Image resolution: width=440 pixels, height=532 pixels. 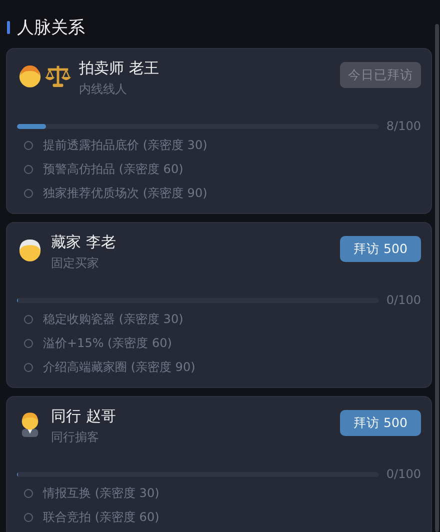 I want to click on perk-text: 提前透露拍品底价 (亲密度 30), so click(x=125, y=145).